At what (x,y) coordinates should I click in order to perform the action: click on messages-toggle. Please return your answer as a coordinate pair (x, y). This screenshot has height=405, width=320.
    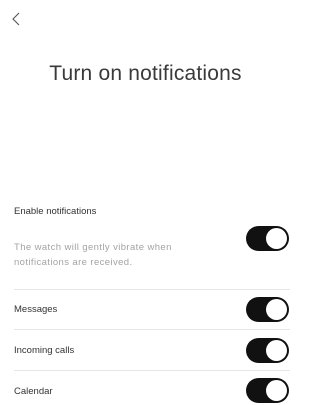
    Looking at the image, I should click on (267, 309).